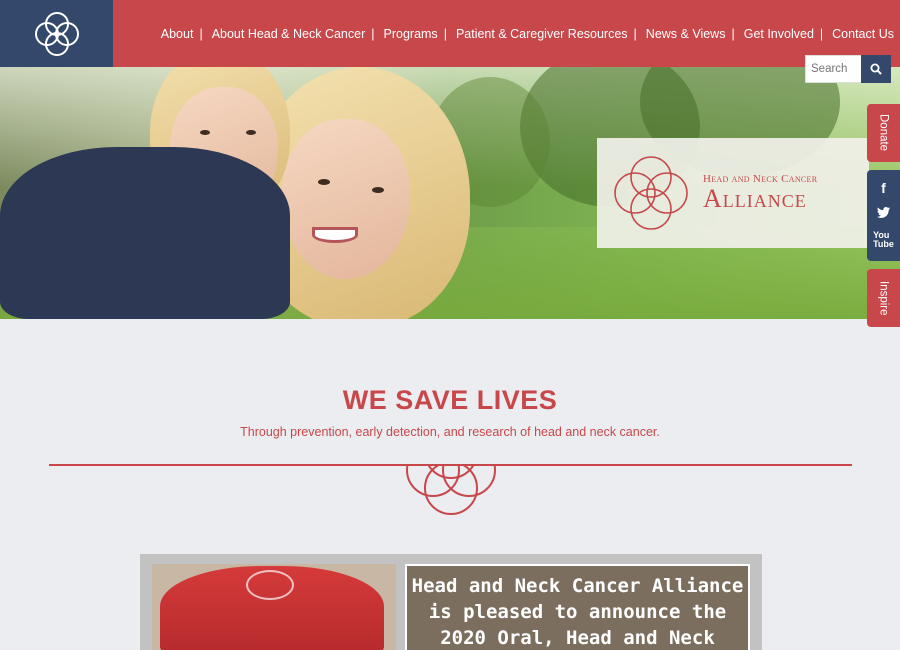 This screenshot has height=650, width=900. What do you see at coordinates (450, 400) in the screenshot?
I see `page-headline: WE SAVE LIVES` at bounding box center [450, 400].